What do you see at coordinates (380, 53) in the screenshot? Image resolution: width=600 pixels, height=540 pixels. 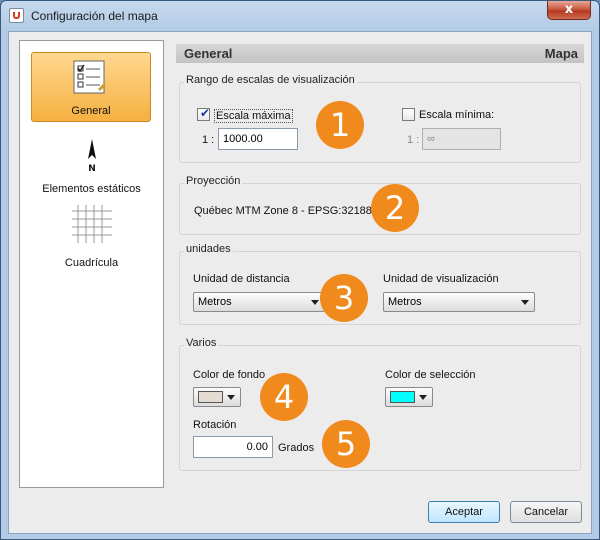 I see `section-header: General Mapa` at bounding box center [380, 53].